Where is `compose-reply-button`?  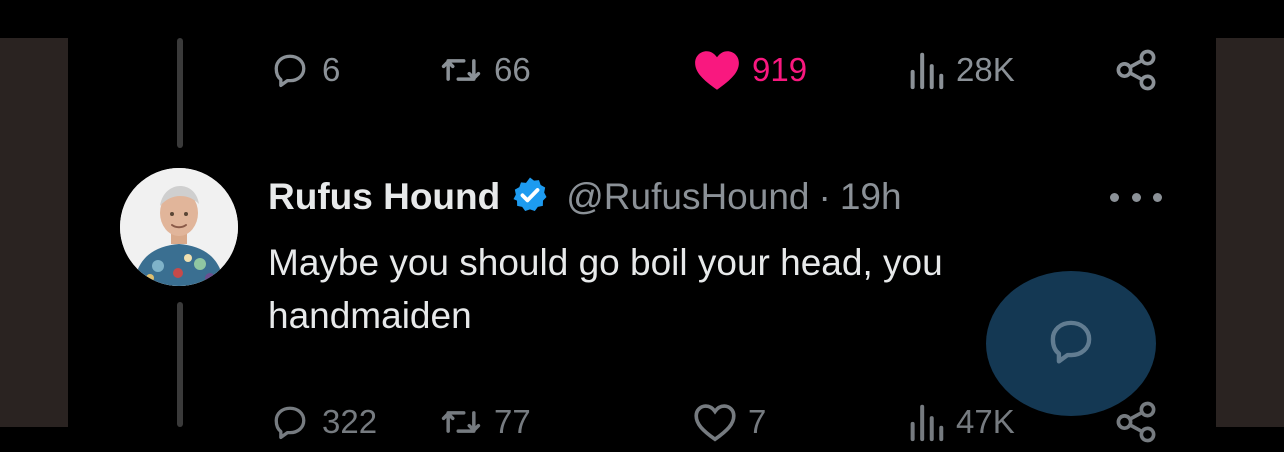 compose-reply-button is located at coordinates (1071, 343).